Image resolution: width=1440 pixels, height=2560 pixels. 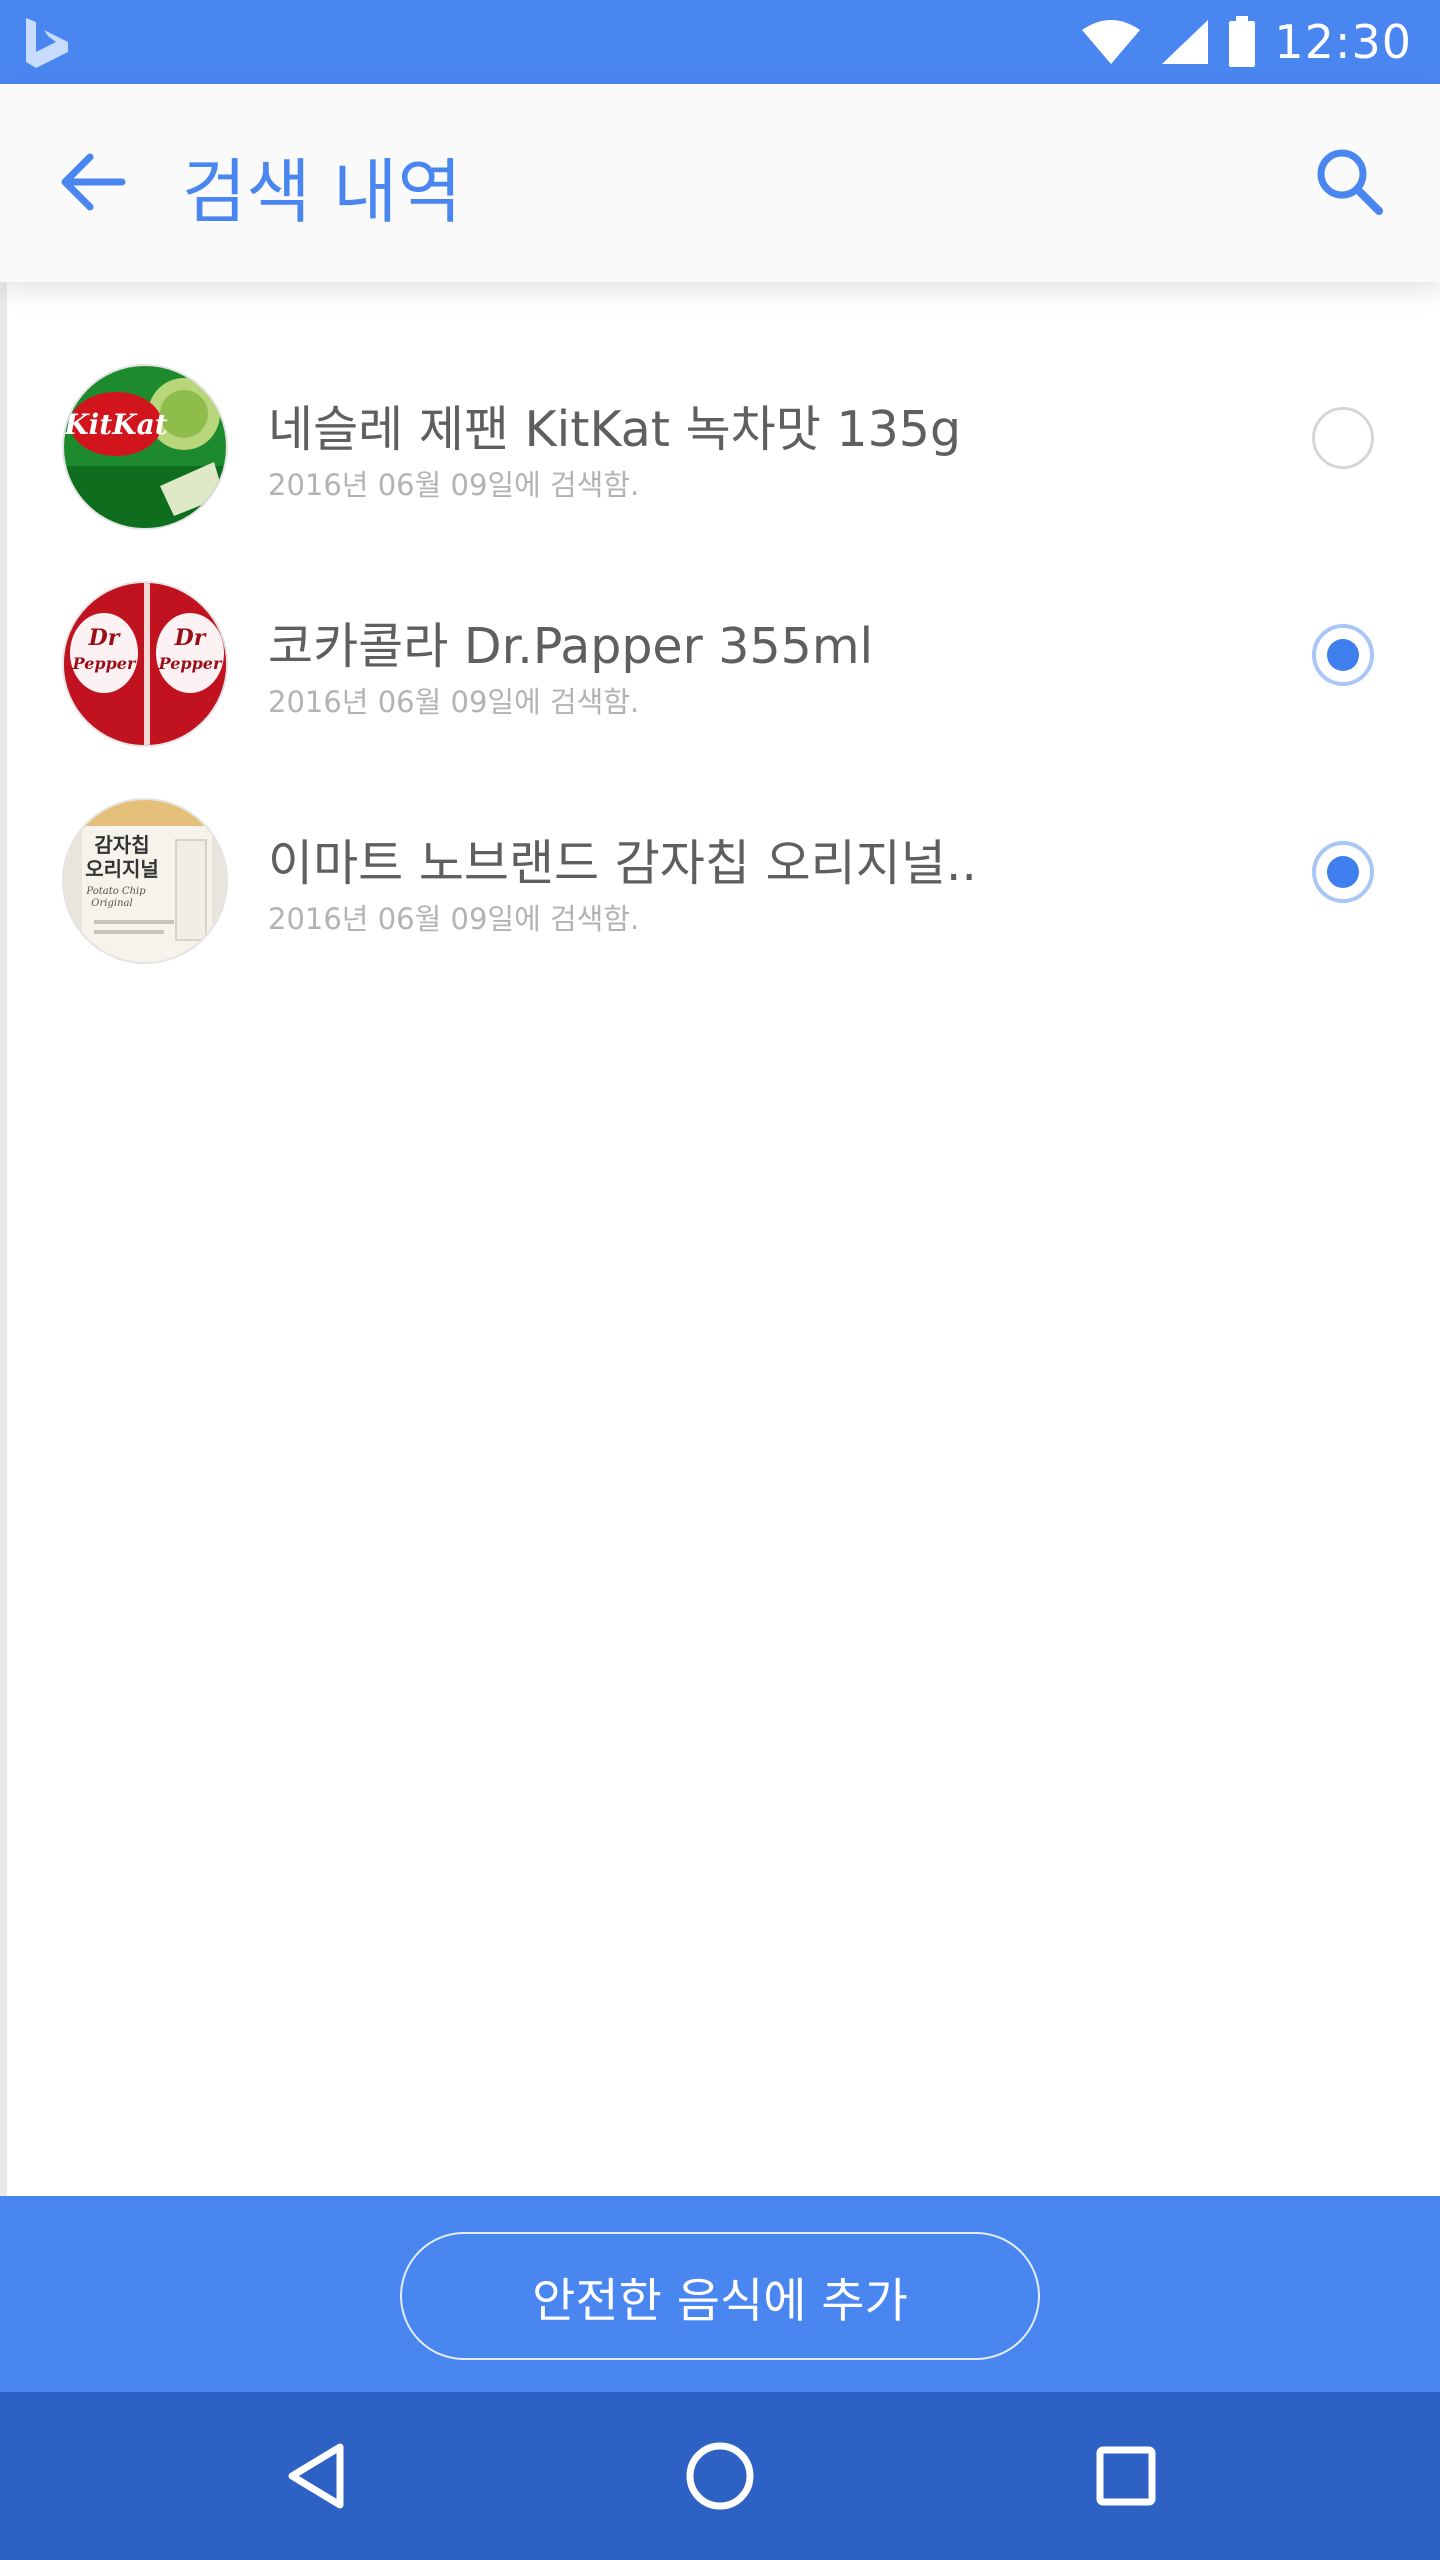 What do you see at coordinates (145, 664) in the screenshot?
I see `dr-pepper-can-thumbnail: Dr Pepper Dr Pepper` at bounding box center [145, 664].